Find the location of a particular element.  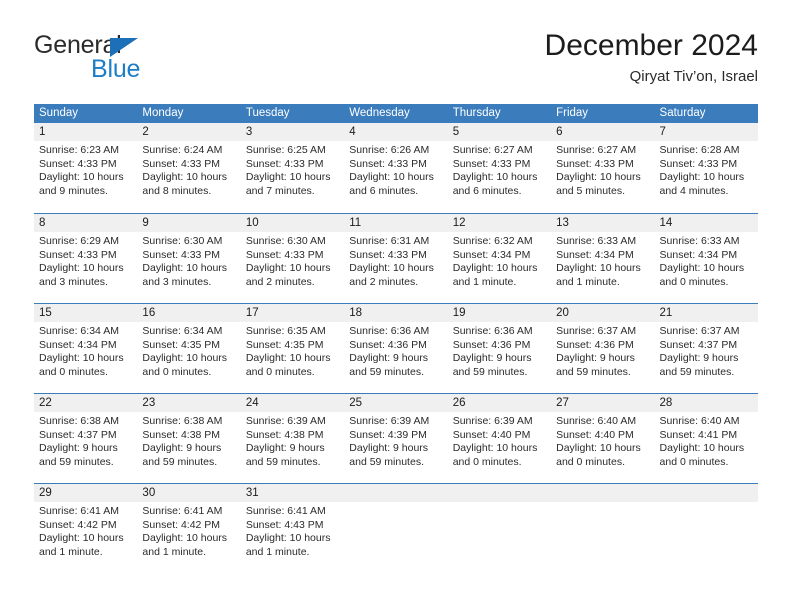

day-daylight-text: and 0 minutes. is located at coordinates (694, 281).